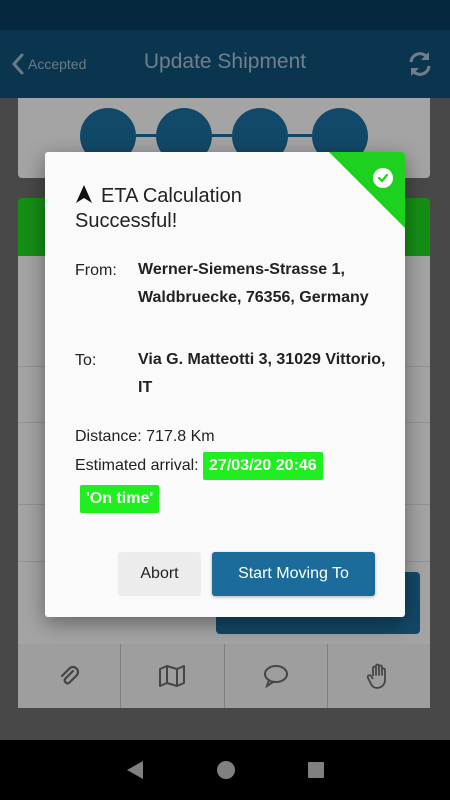 This screenshot has width=450, height=800. Describe the element at coordinates (137, 465) in the screenshot. I see `arrival-label: Estimated arrival:` at that location.